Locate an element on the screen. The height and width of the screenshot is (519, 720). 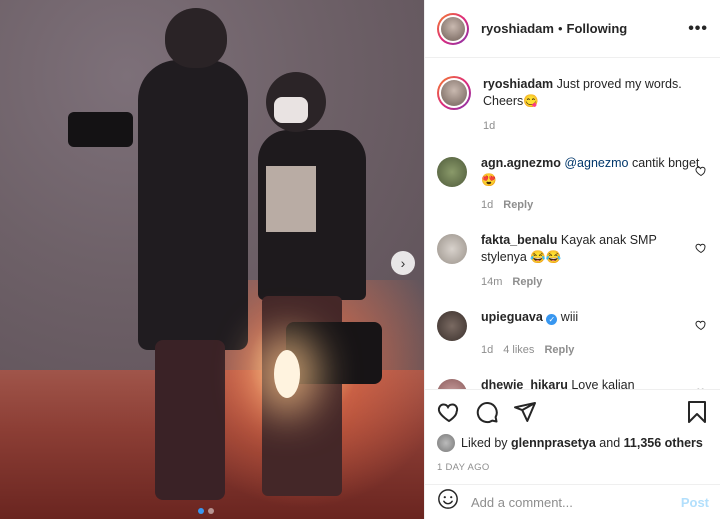
likes-others: 11,356 others is located at coordinates (663, 443).